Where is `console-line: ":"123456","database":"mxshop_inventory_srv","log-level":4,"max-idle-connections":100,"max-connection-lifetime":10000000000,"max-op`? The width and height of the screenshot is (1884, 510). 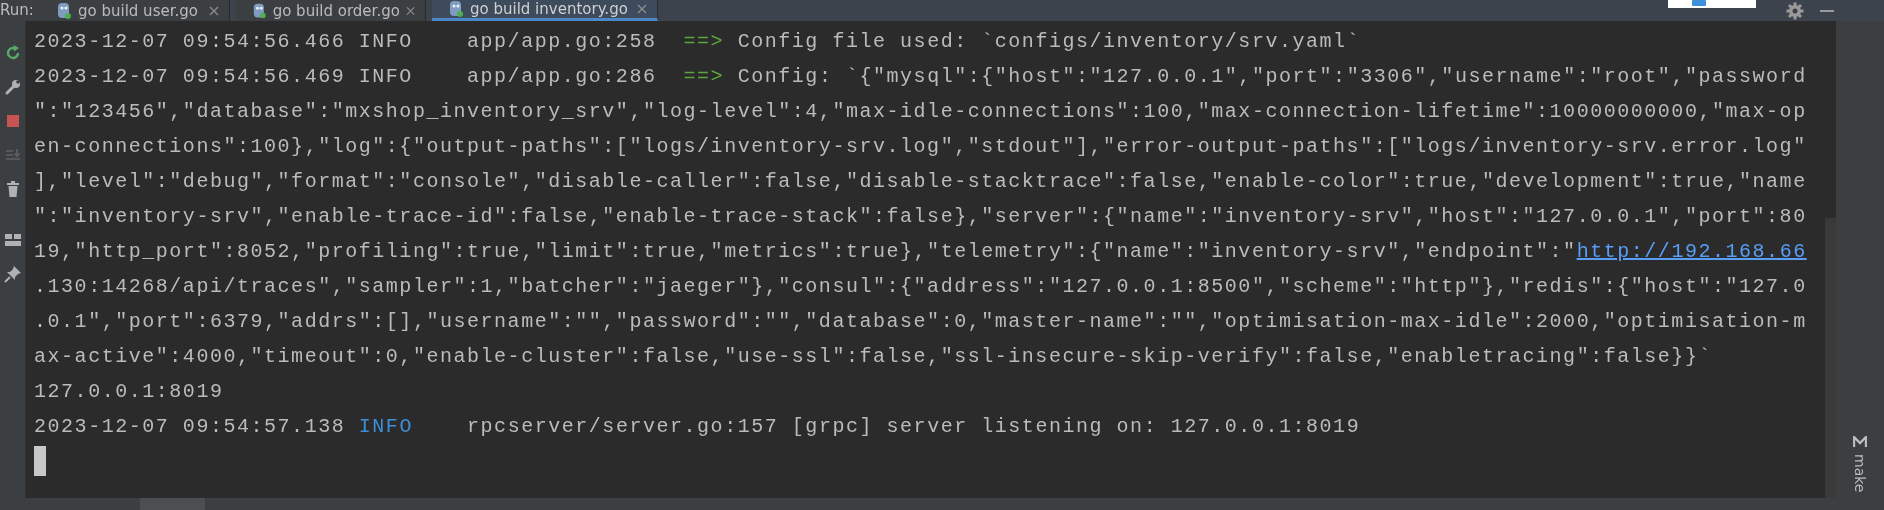 console-line: ":"123456","database":"mxshop_inventory_srv","log-level":4,"max-idle-connections":100,"max-connection-lifetime":10000000000,"max-op is located at coordinates (921, 112).